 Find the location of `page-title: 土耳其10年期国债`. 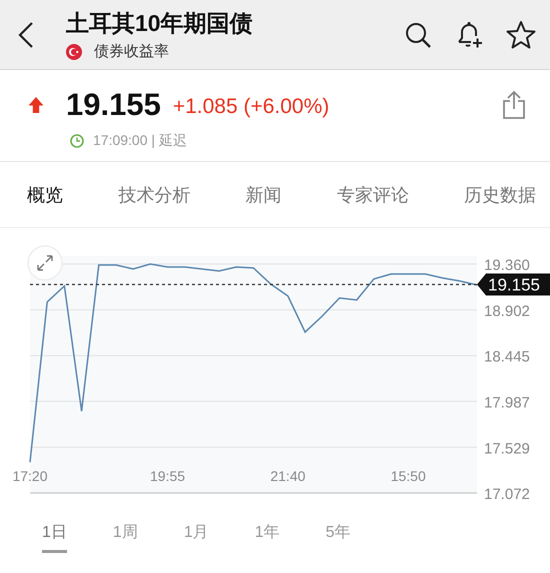

page-title: 土耳其10年期国债 is located at coordinates (160, 23).